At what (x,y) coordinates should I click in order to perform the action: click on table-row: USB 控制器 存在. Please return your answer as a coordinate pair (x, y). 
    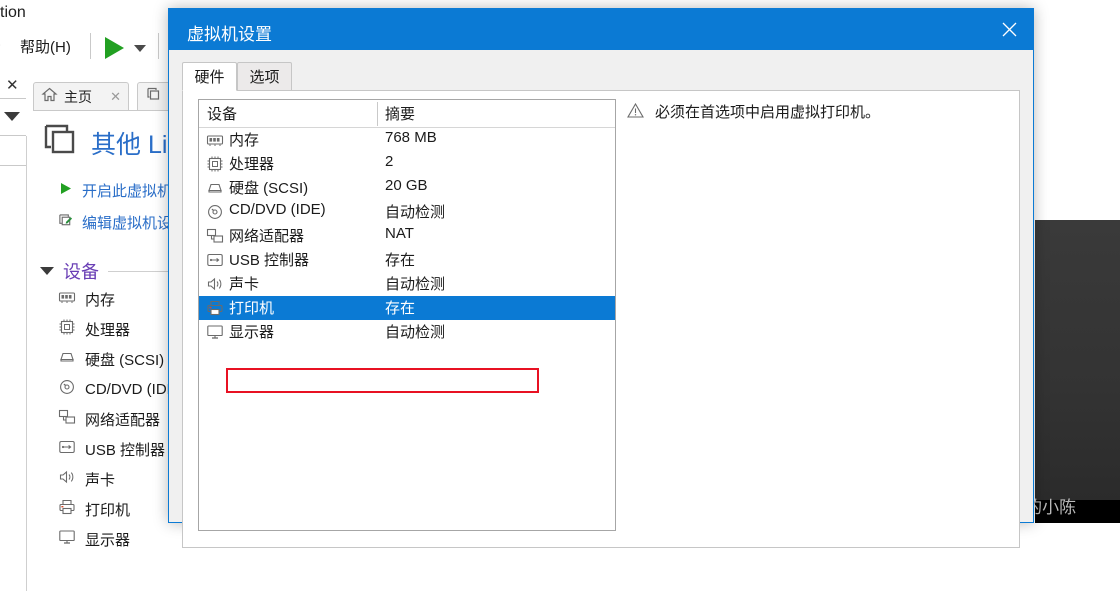
    Looking at the image, I should click on (407, 260).